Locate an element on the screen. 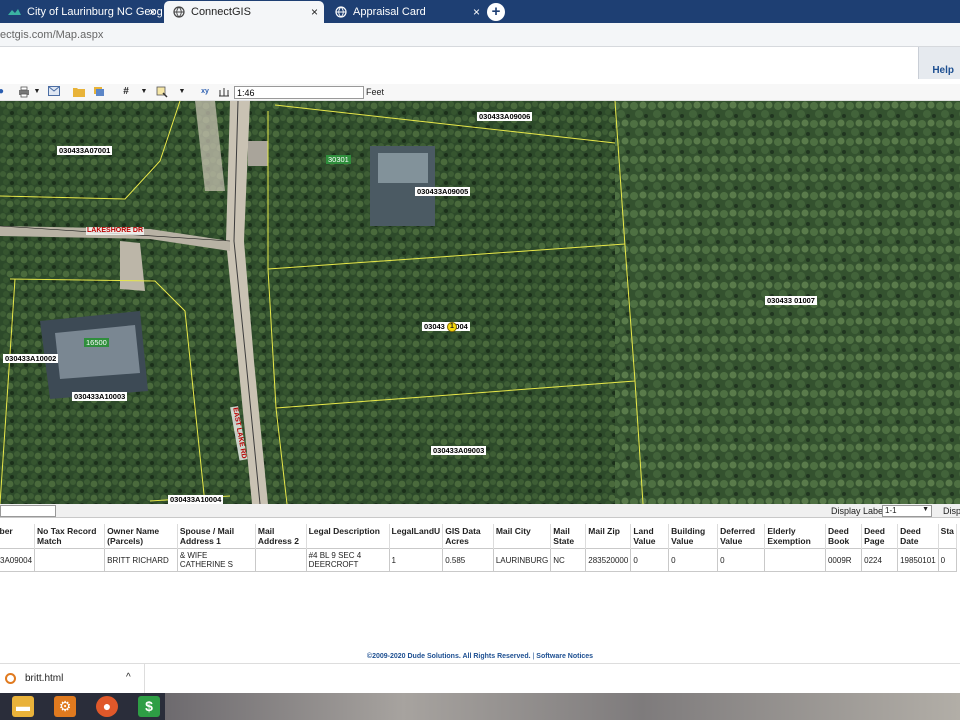 This screenshot has height=720, width=960. tab-connectgis: ConnectGIS × is located at coordinates (244, 12).